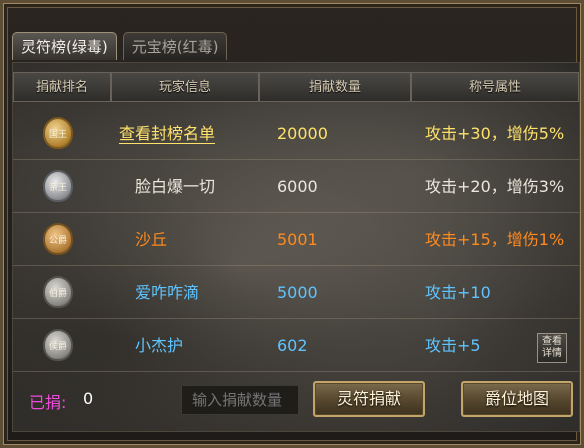 The image size is (584, 448). Describe the element at coordinates (495, 87) in the screenshot. I see `header-title-attr: 称号属性` at that location.